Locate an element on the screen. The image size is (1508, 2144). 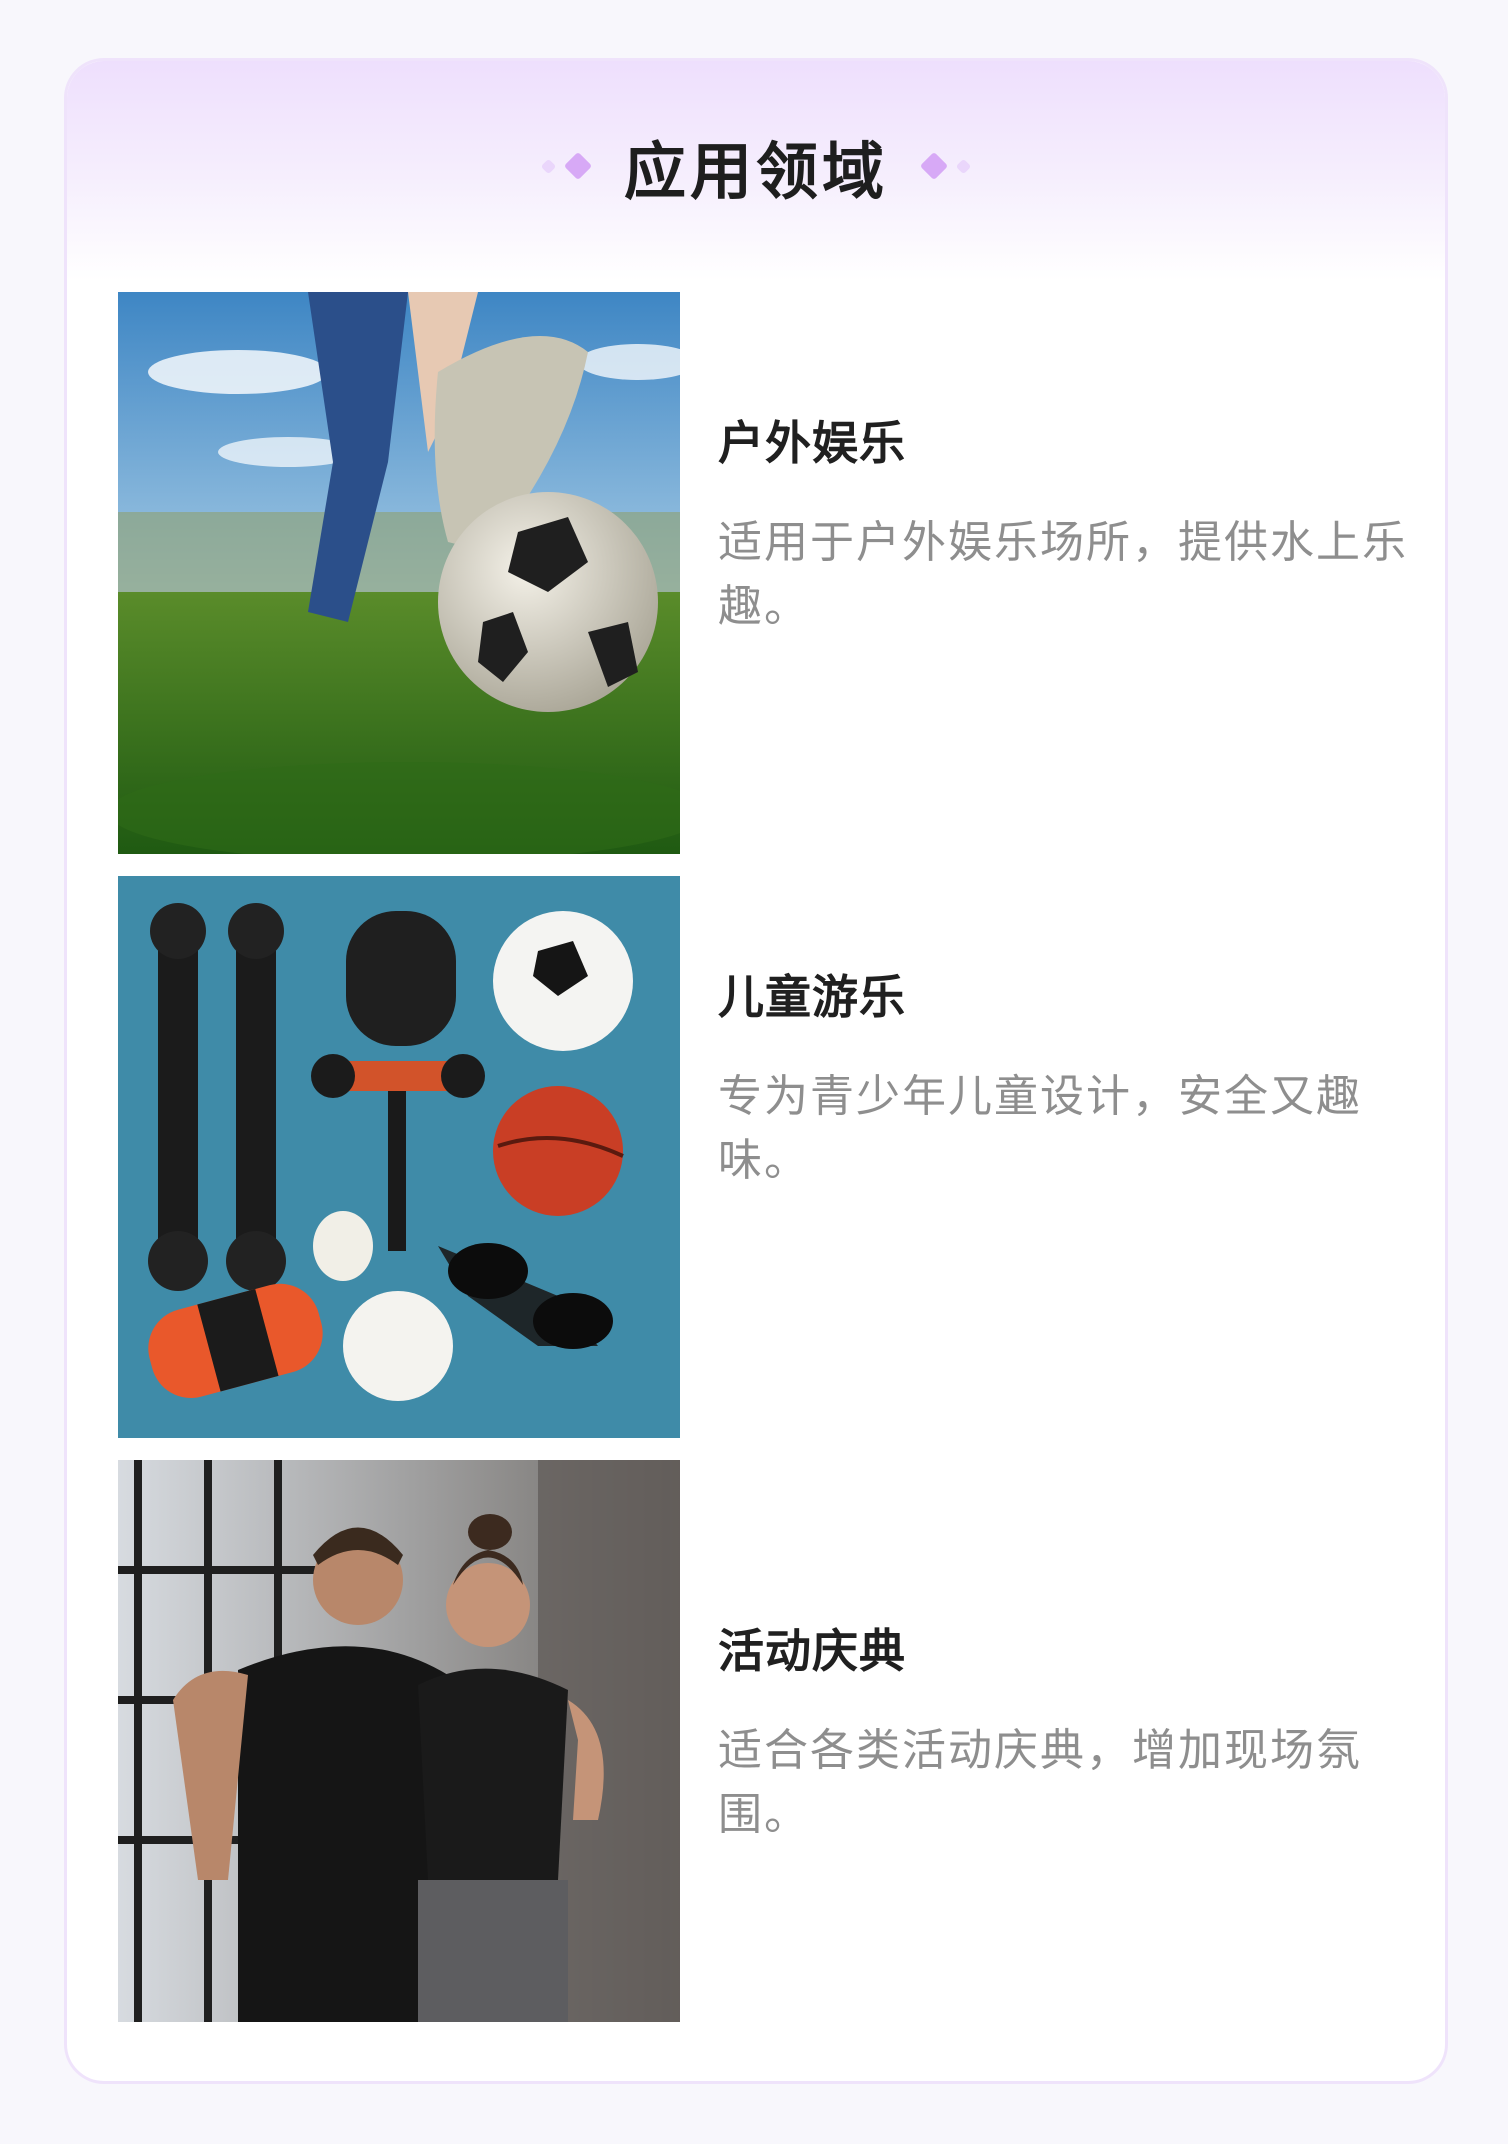
title-row: 应用领域 is located at coordinates (756, 166).